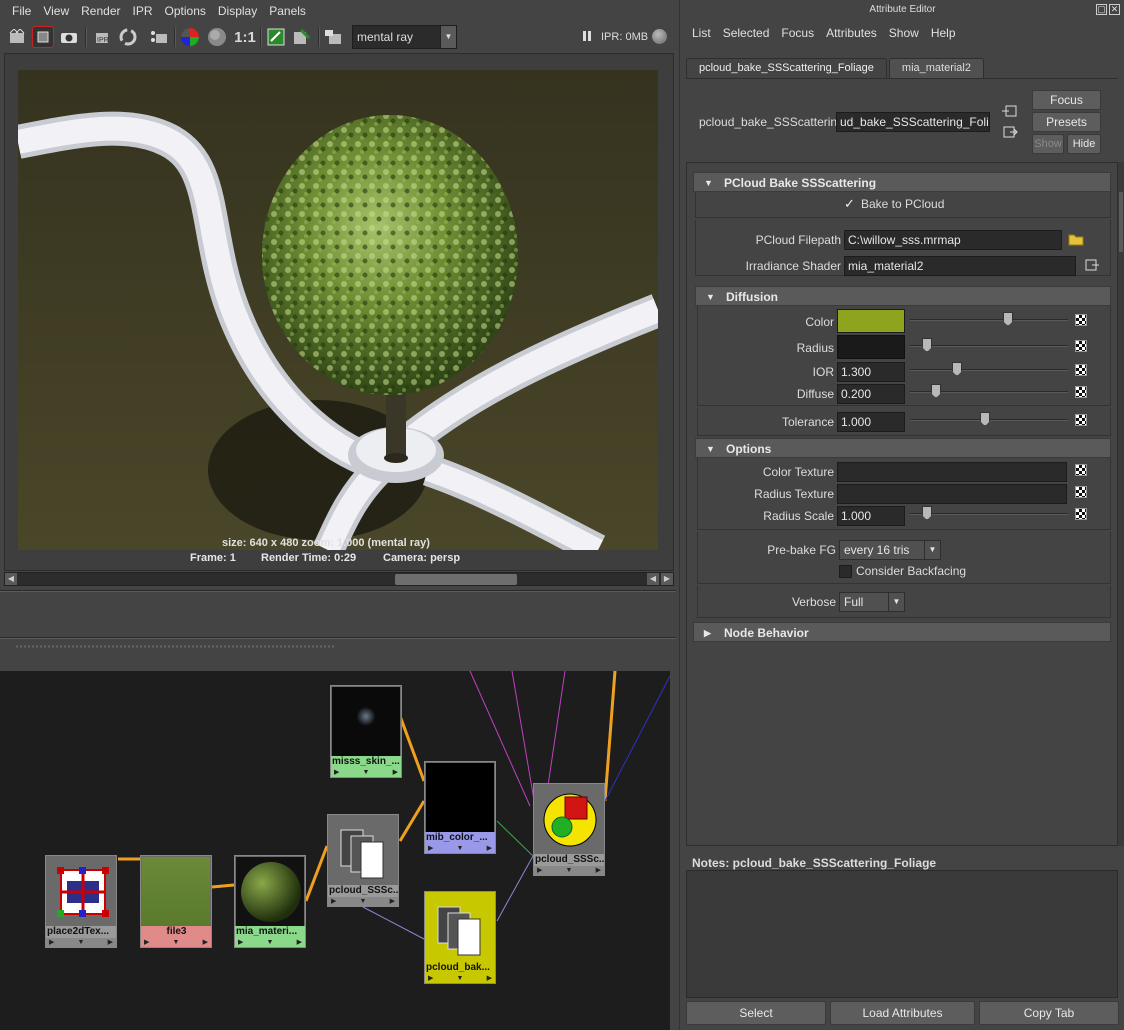 This screenshot has height=1030, width=1124. Describe the element at coordinates (81, 901) in the screenshot. I see `node-place2dtexture: place2dTex... ▶ ▼ ▶` at that location.